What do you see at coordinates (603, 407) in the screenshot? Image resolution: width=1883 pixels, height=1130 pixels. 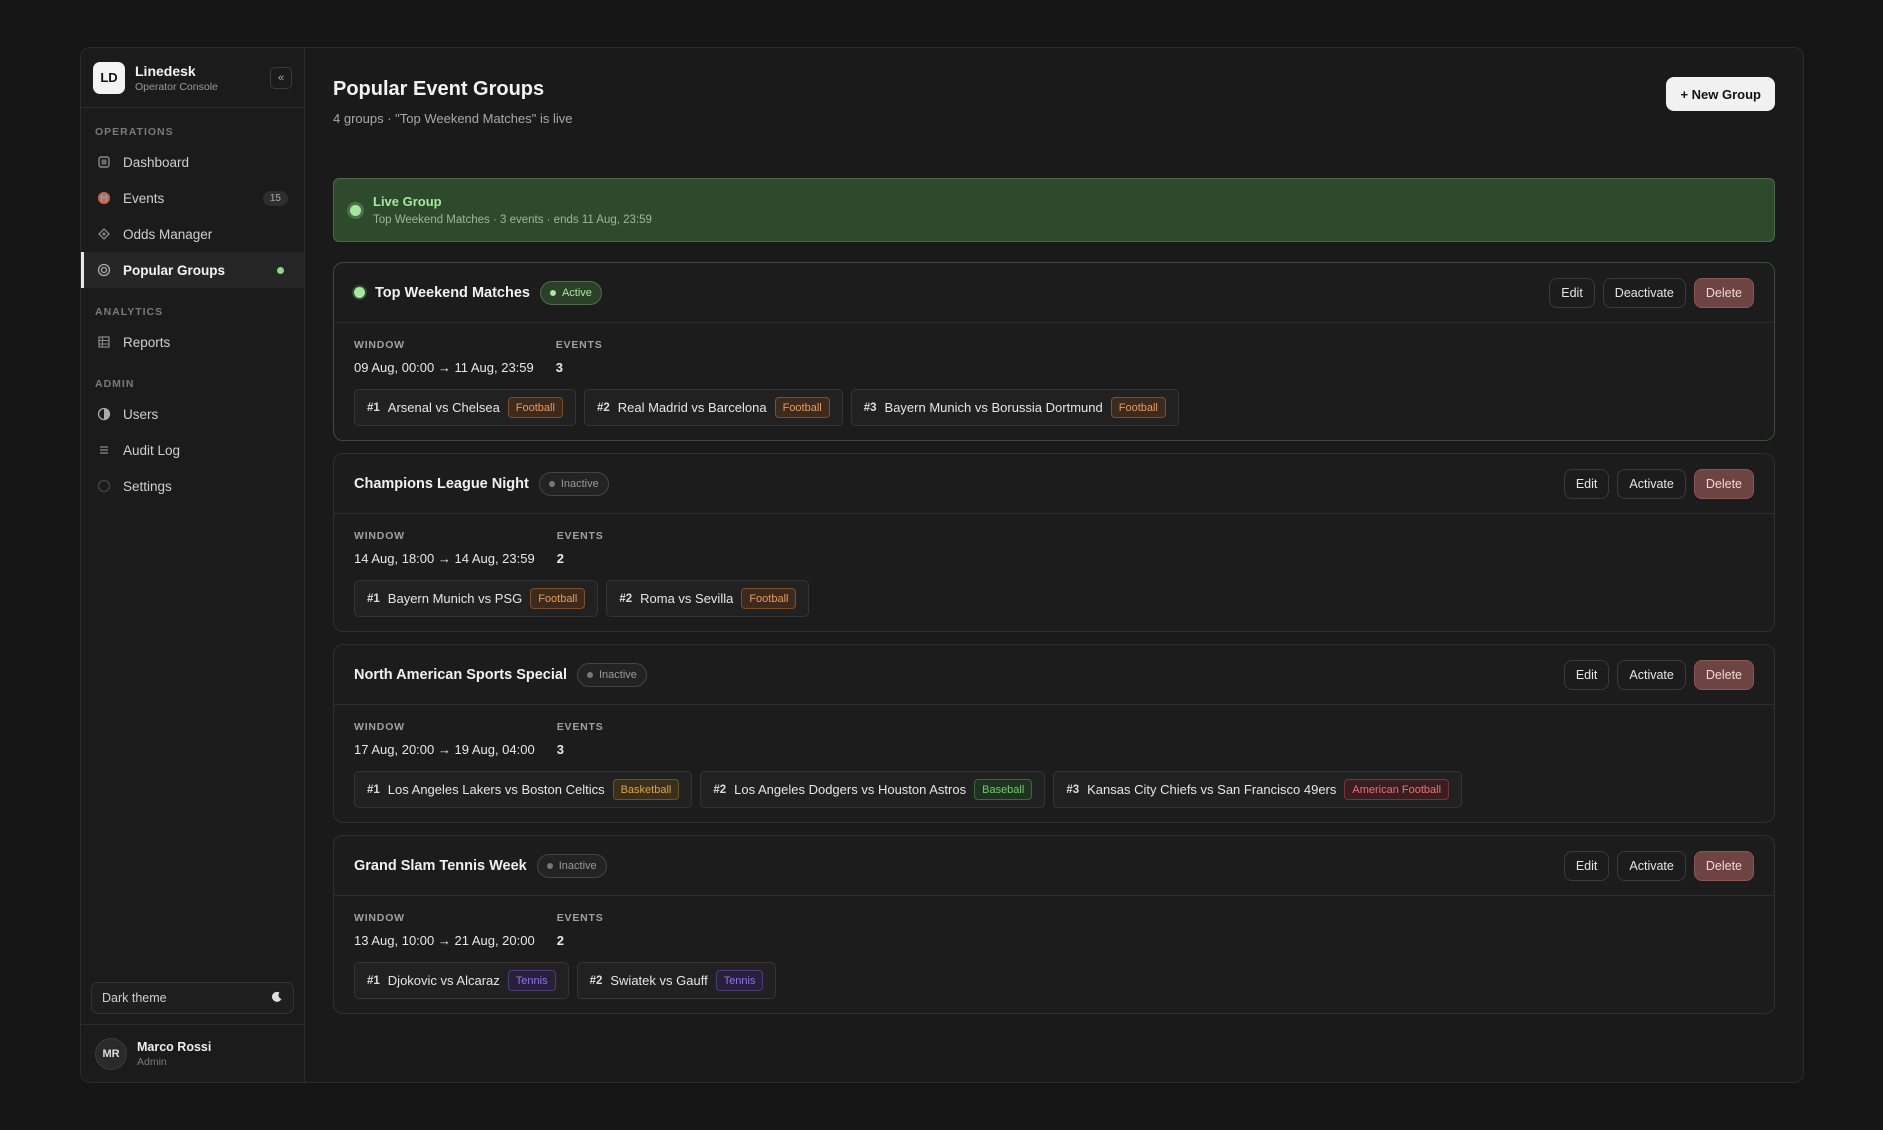 I see `event-rank: #2` at bounding box center [603, 407].